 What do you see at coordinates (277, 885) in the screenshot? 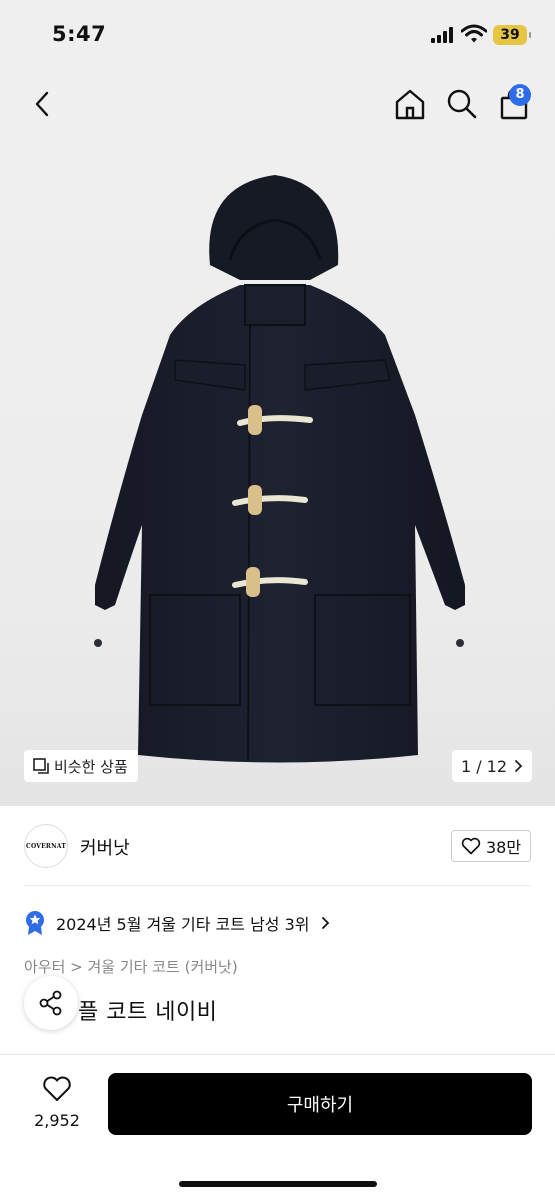
I see `divider` at bounding box center [277, 885].